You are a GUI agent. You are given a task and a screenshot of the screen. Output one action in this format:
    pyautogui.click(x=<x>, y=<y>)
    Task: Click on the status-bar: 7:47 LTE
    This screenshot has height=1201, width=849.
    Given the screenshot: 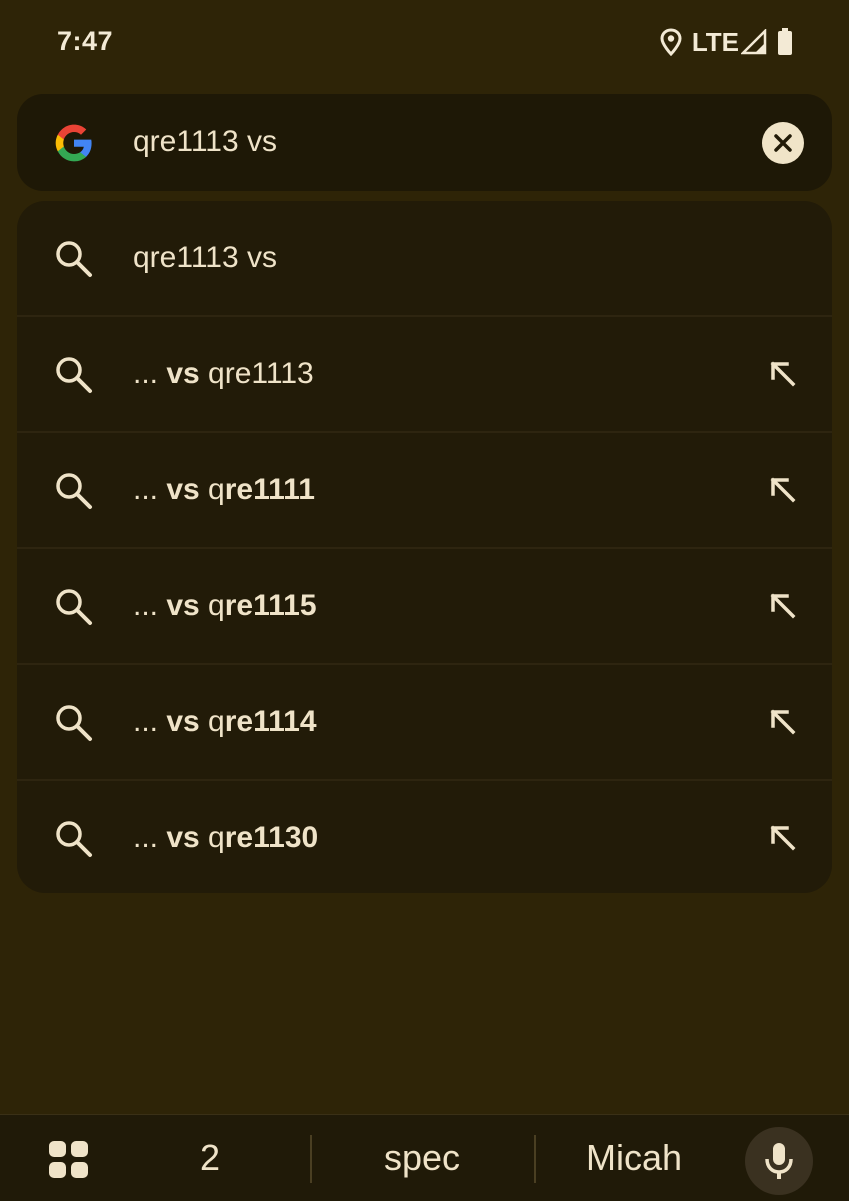 What is the action you would take?
    pyautogui.click(x=424, y=43)
    